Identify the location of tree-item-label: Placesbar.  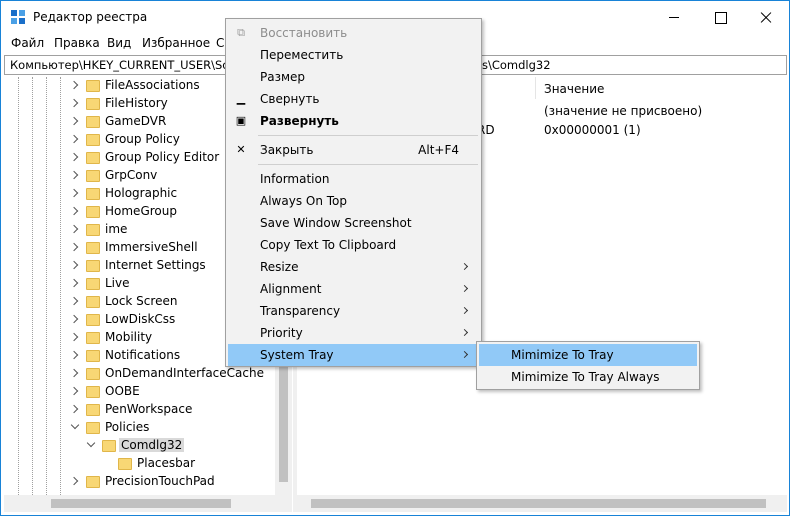
(166, 463).